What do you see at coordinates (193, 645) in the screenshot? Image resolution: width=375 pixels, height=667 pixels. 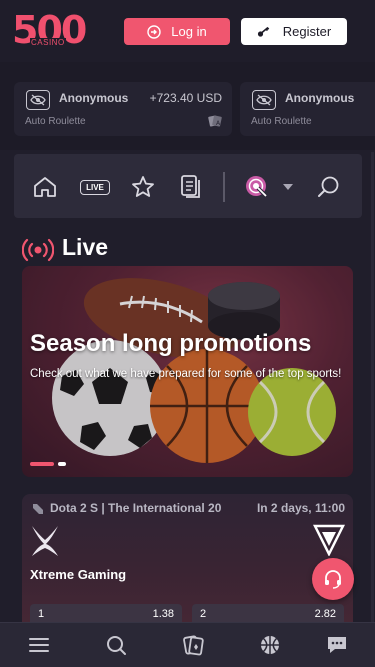 I see `casino-cards-icon` at bounding box center [193, 645].